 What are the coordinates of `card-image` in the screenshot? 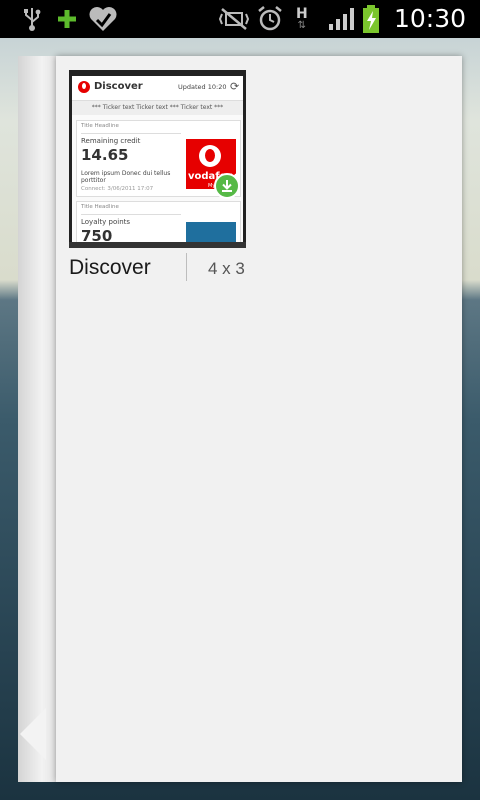 It's located at (211, 232).